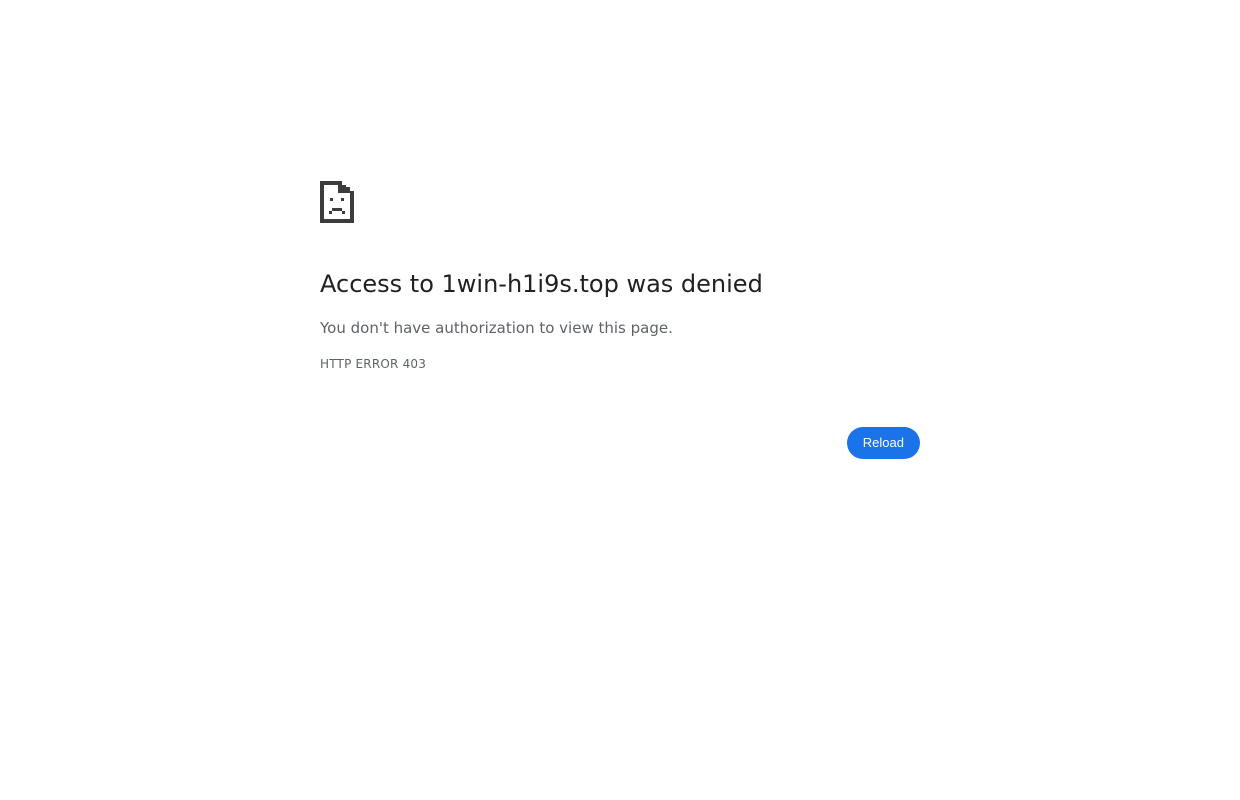 The image size is (1240, 800). What do you see at coordinates (337, 202) in the screenshot?
I see `sad-document-icon` at bounding box center [337, 202].